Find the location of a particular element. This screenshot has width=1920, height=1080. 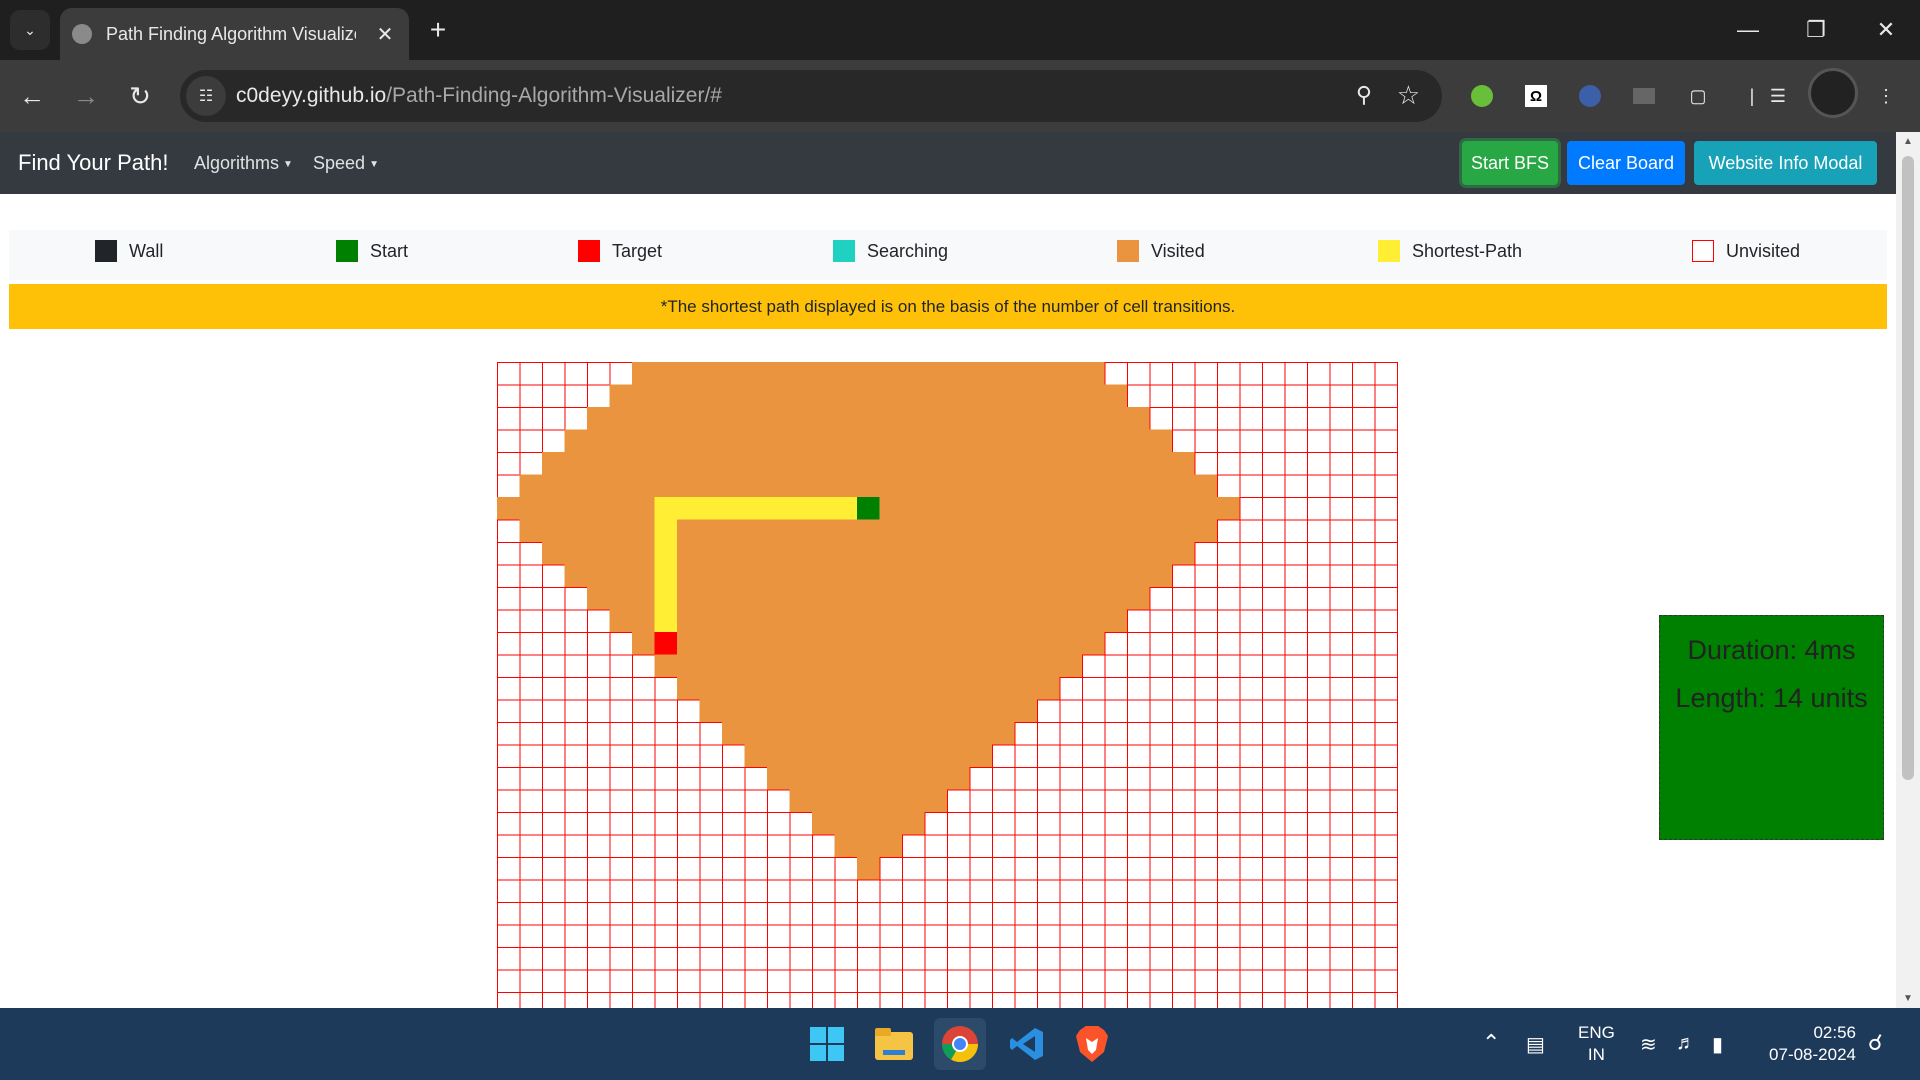

grid-cell-path is located at coordinates (779, 509).